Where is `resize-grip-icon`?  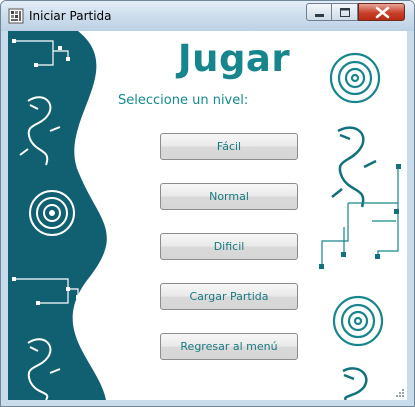
resize-grip-icon is located at coordinates (400, 393).